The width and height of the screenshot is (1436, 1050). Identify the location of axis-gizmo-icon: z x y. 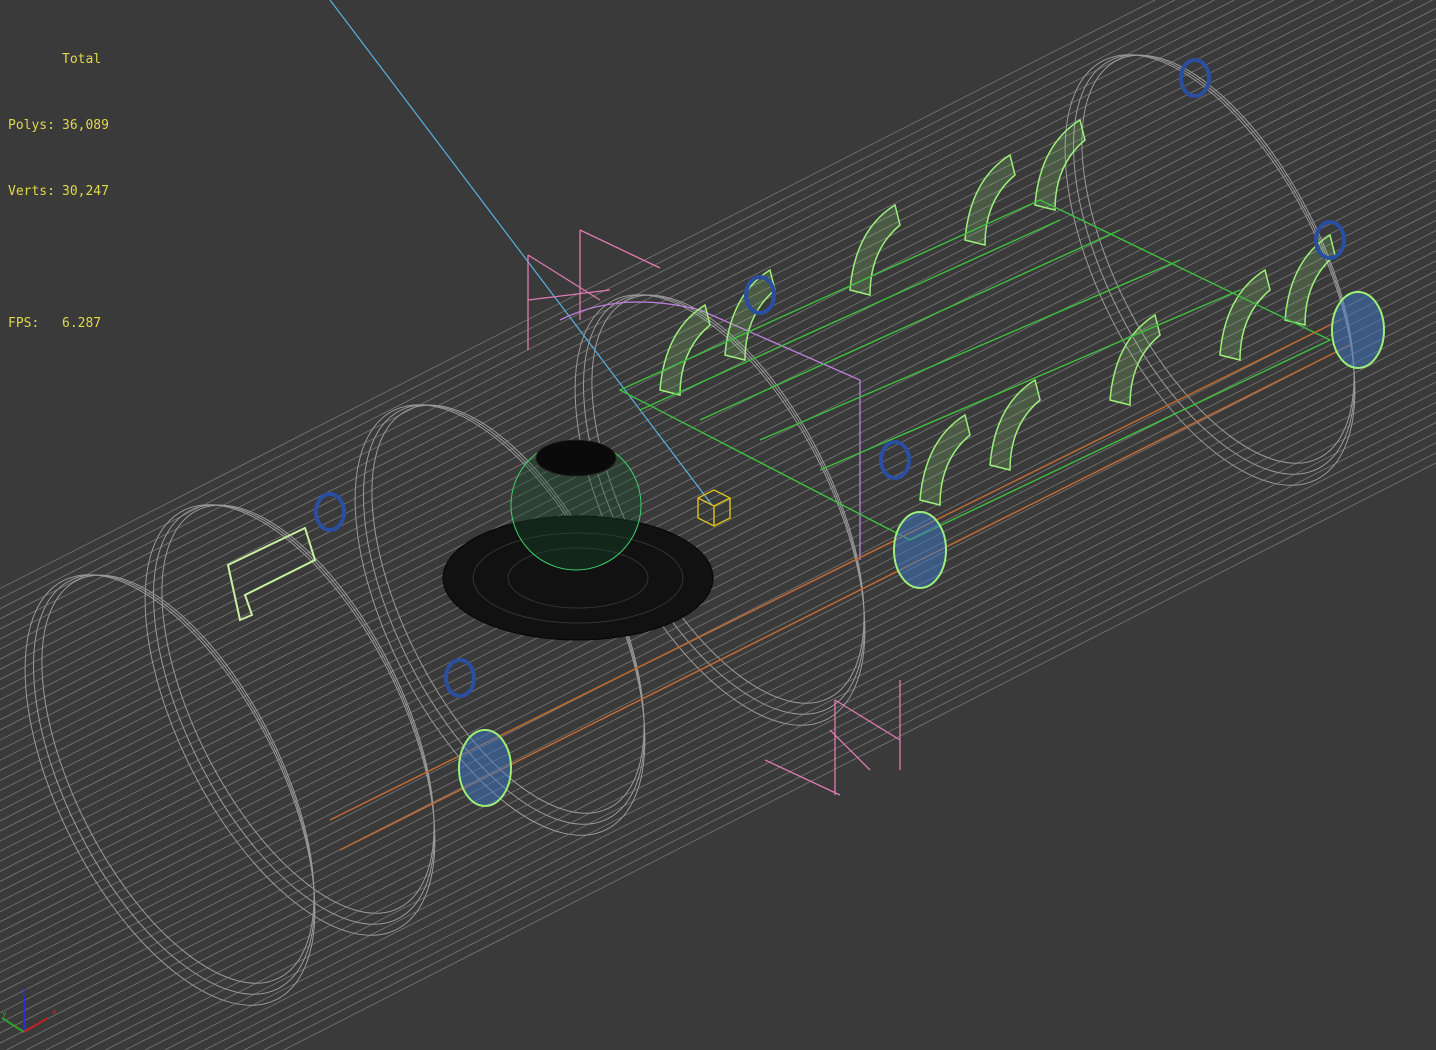
(29, 1010).